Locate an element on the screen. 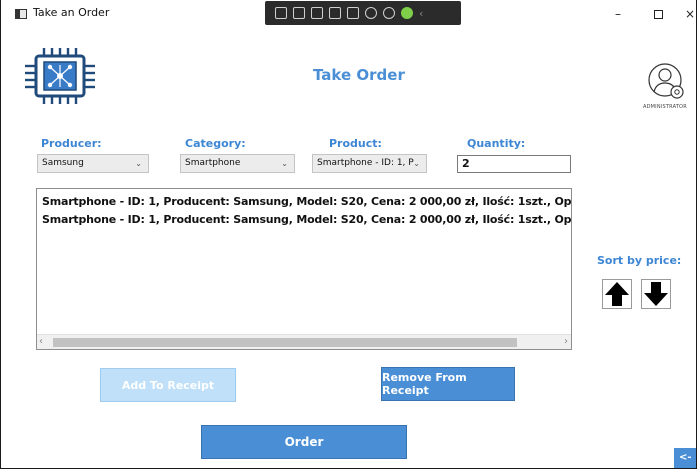 The height and width of the screenshot is (469, 697). track-focus-icon is located at coordinates (335, 13).